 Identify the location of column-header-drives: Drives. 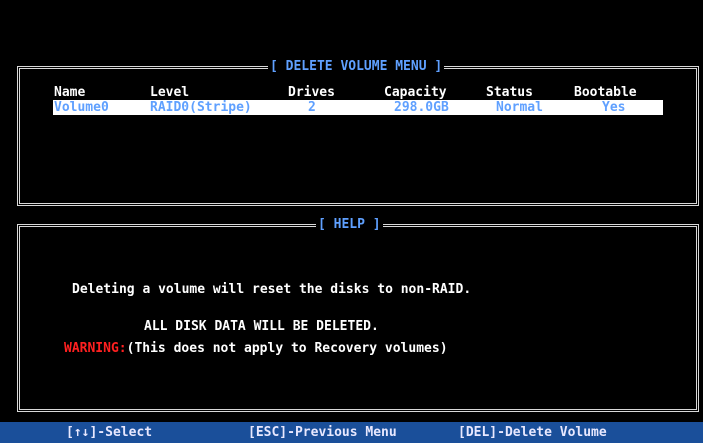
(311, 92).